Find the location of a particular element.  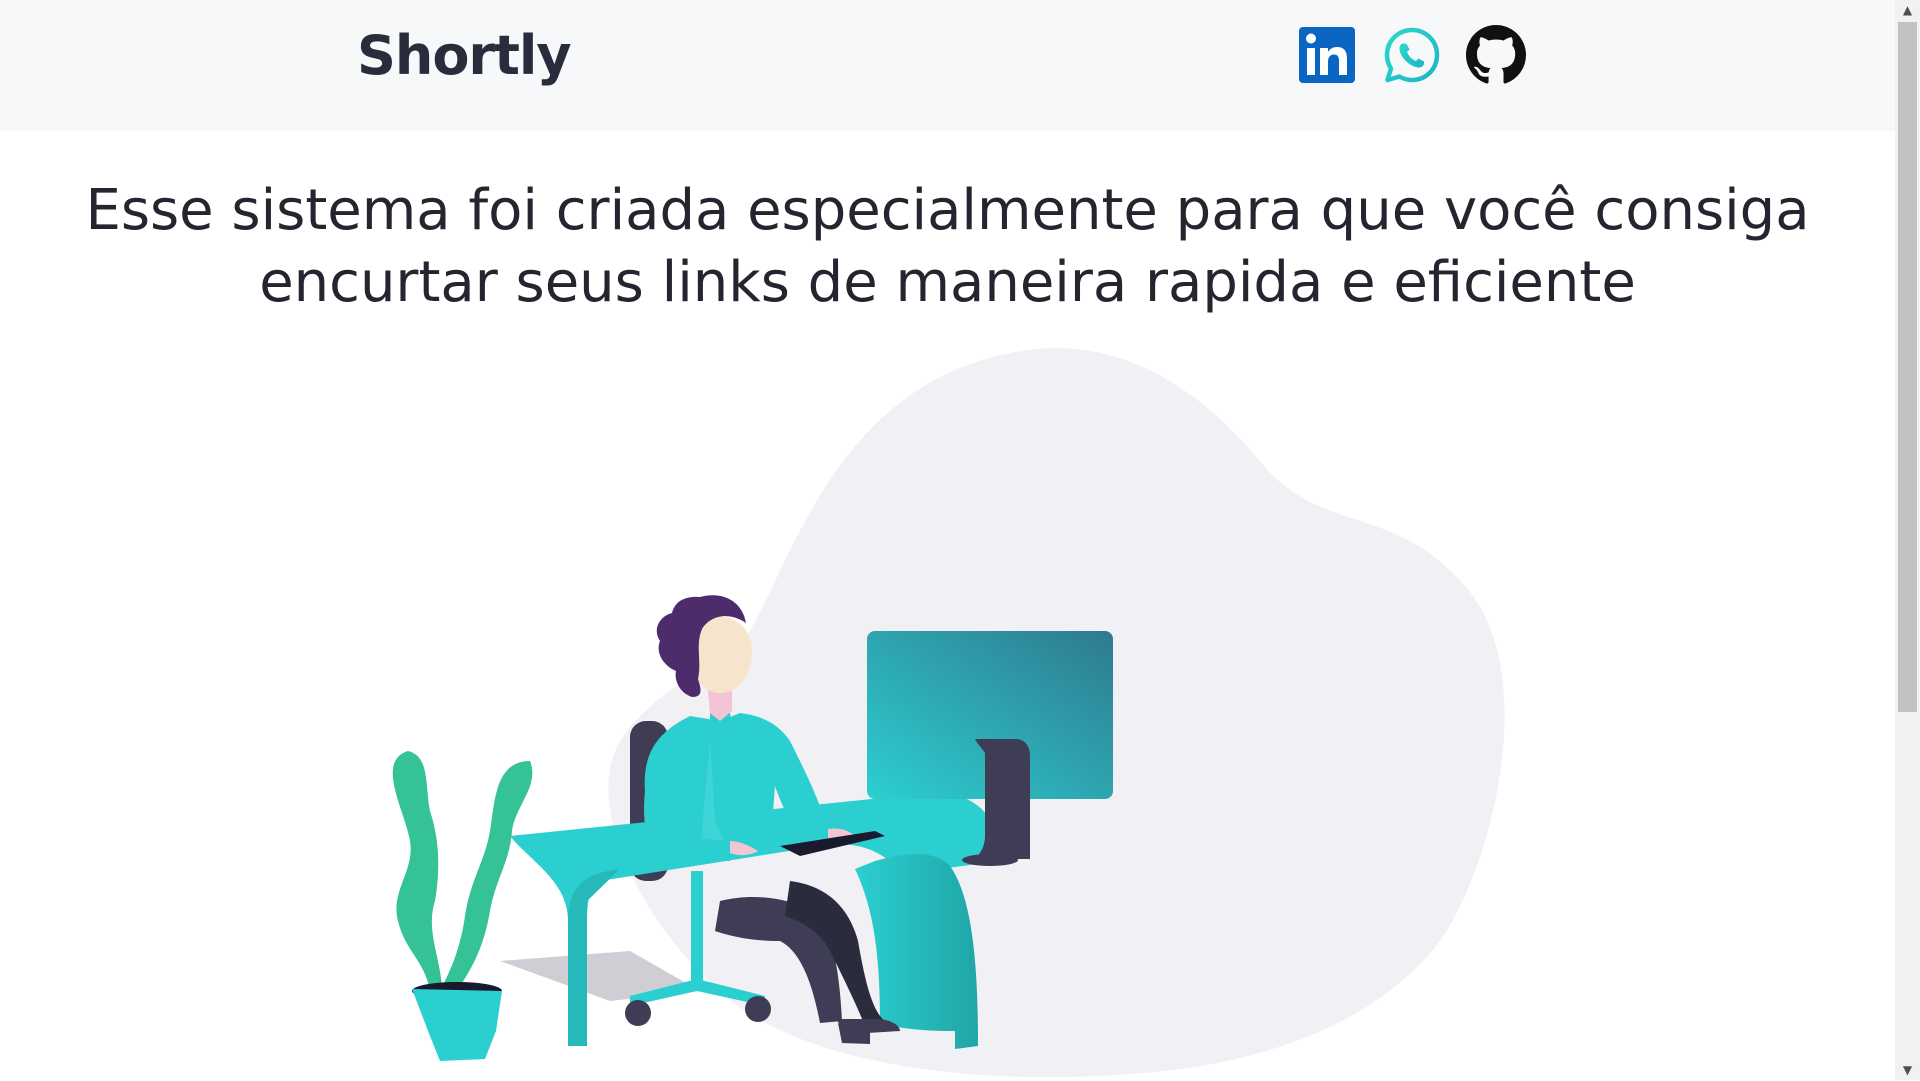

github-link is located at coordinates (1496, 55).